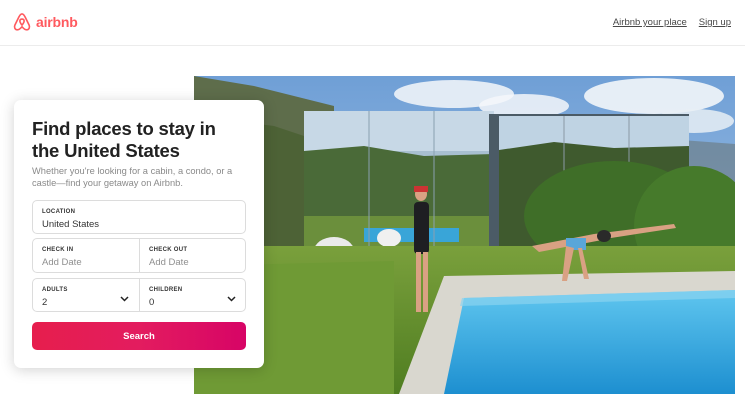  What do you see at coordinates (372, 23) in the screenshot?
I see `top-nav-bar: airbnb Airbnb your place Sign up` at bounding box center [372, 23].